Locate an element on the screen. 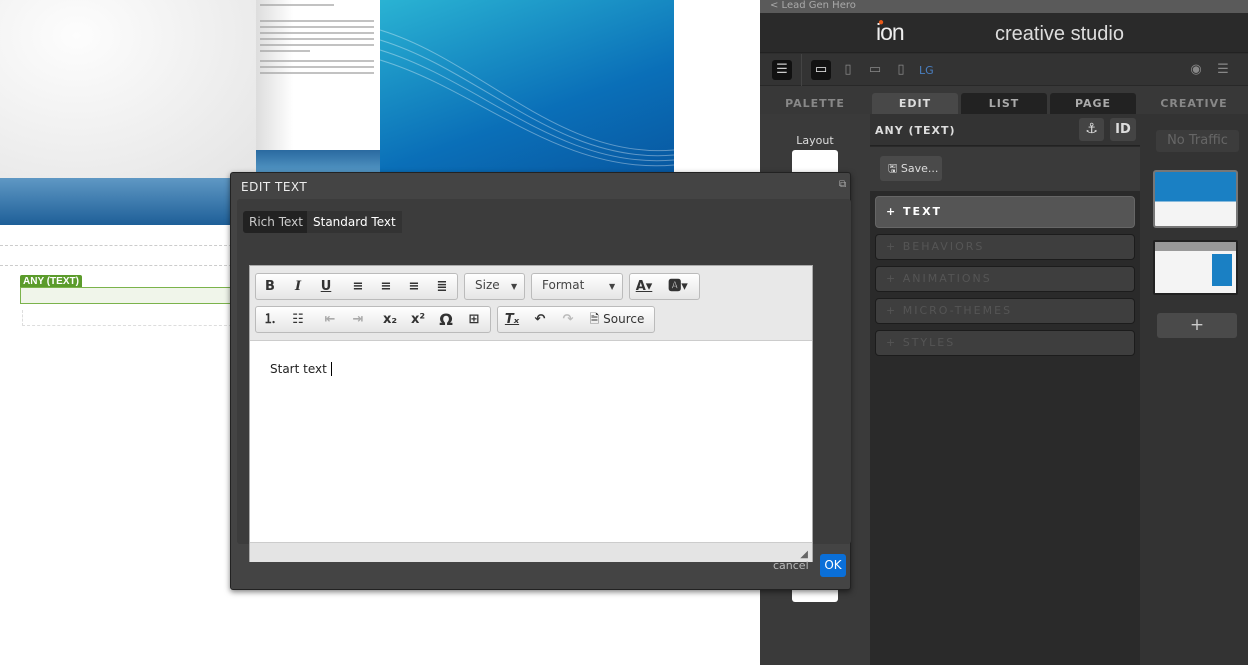  tablet-icon: ▯ is located at coordinates (848, 70).